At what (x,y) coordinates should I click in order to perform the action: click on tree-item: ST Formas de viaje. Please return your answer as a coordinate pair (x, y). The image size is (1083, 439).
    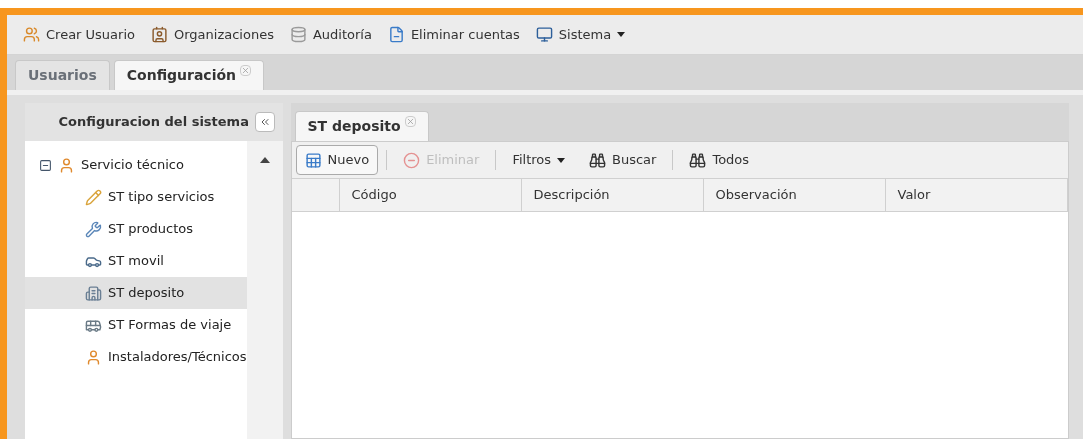
    Looking at the image, I should click on (136, 325).